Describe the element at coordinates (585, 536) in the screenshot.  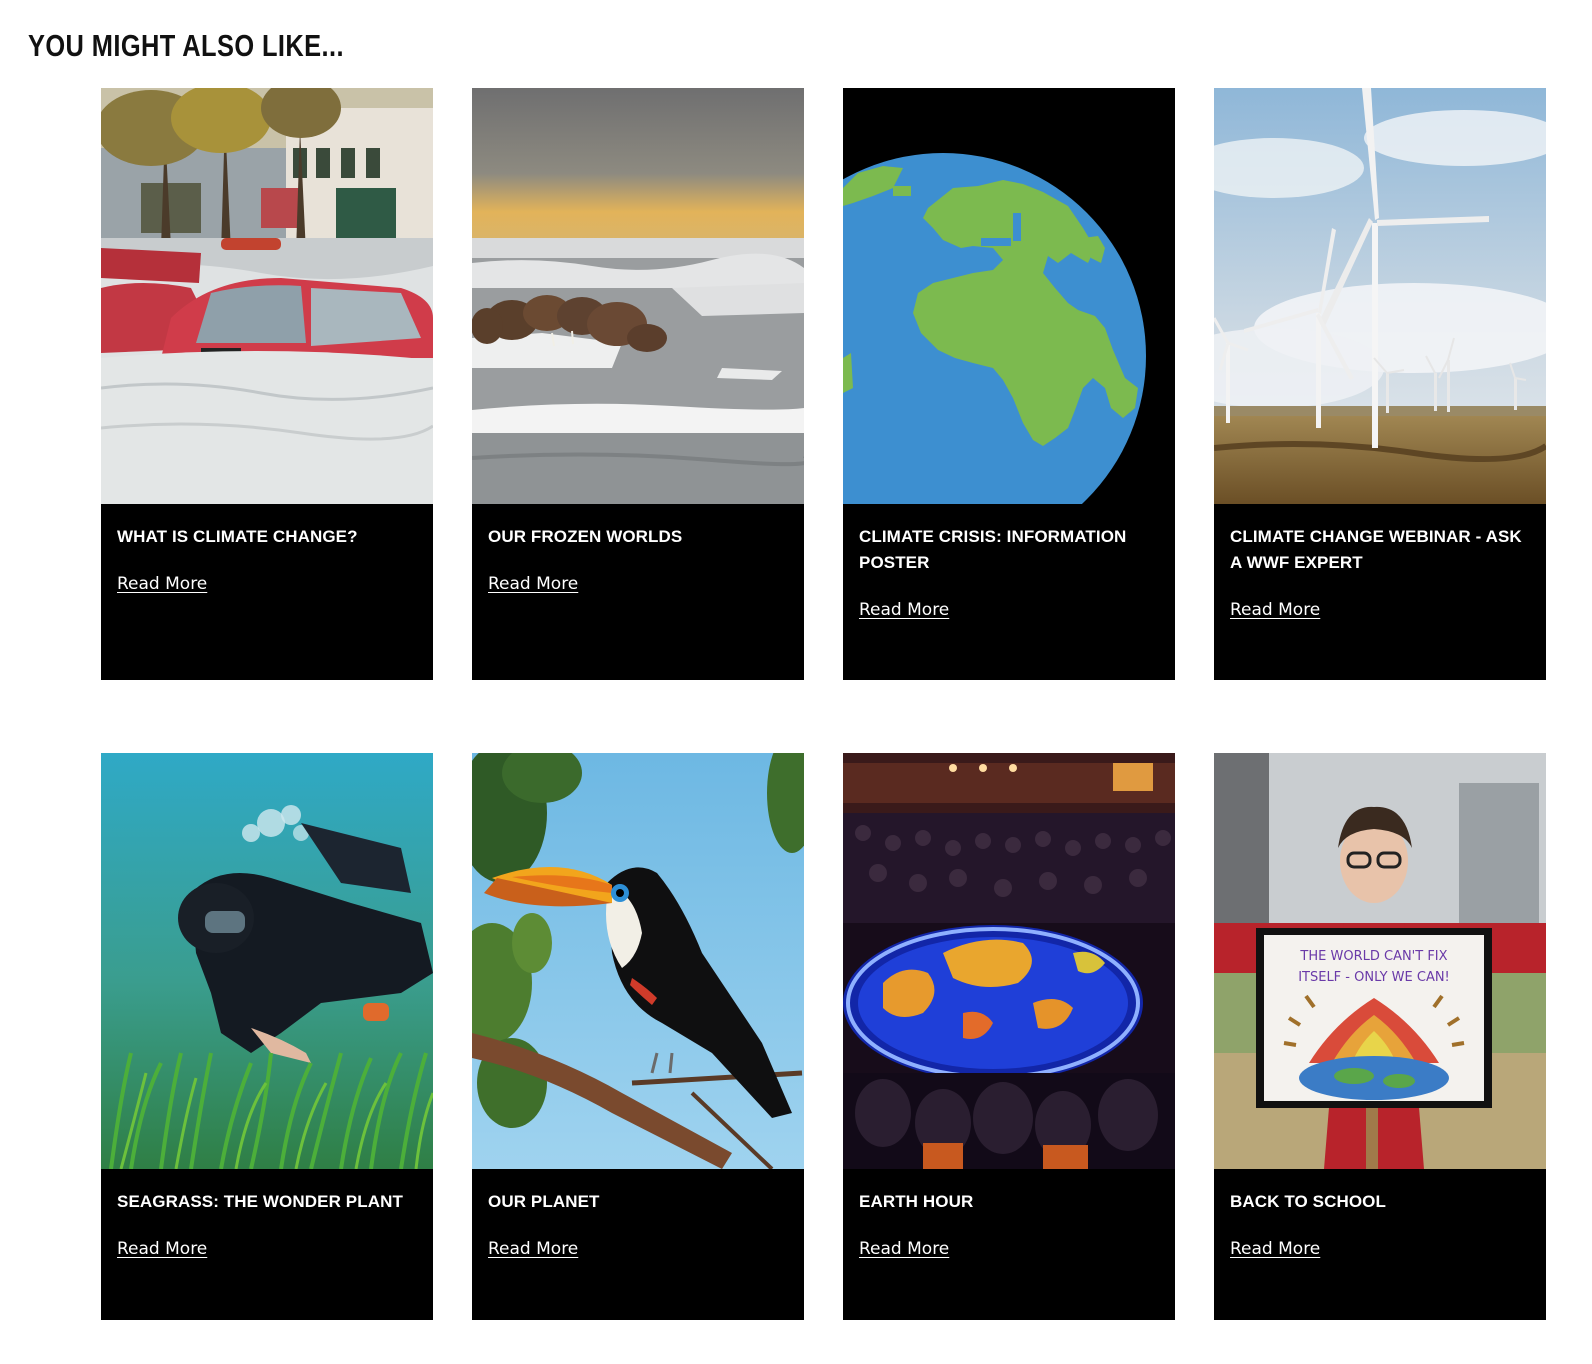
I see `card-title: OUR FROZEN WORLDS` at that location.